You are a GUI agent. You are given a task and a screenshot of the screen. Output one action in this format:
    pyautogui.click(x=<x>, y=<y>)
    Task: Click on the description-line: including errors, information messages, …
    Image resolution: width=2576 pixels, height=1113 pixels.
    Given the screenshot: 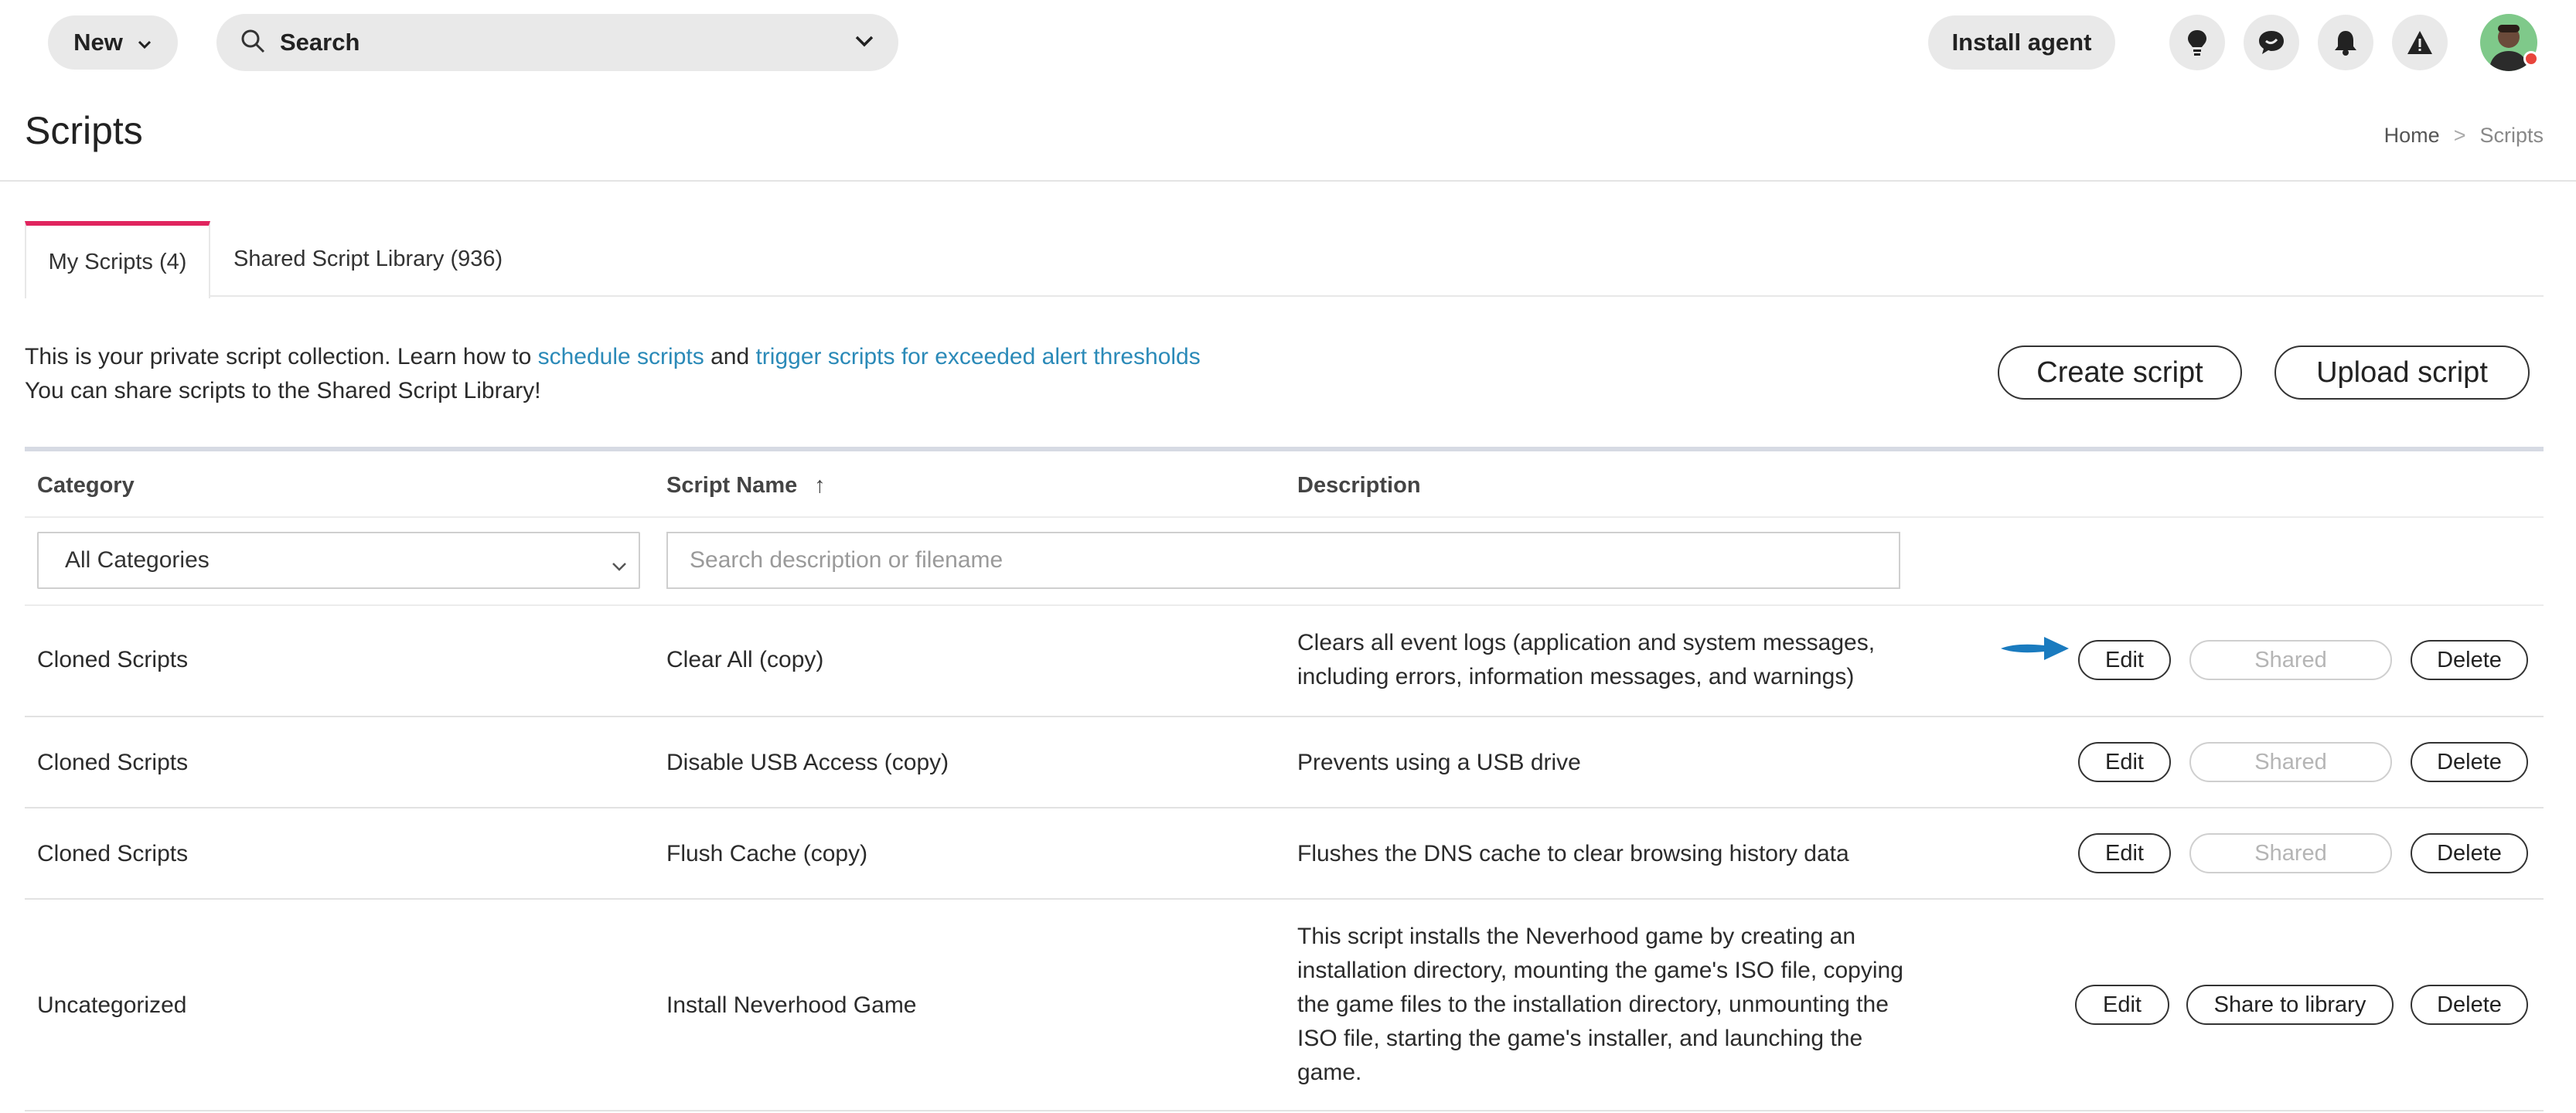 What is the action you would take?
    pyautogui.click(x=1576, y=676)
    